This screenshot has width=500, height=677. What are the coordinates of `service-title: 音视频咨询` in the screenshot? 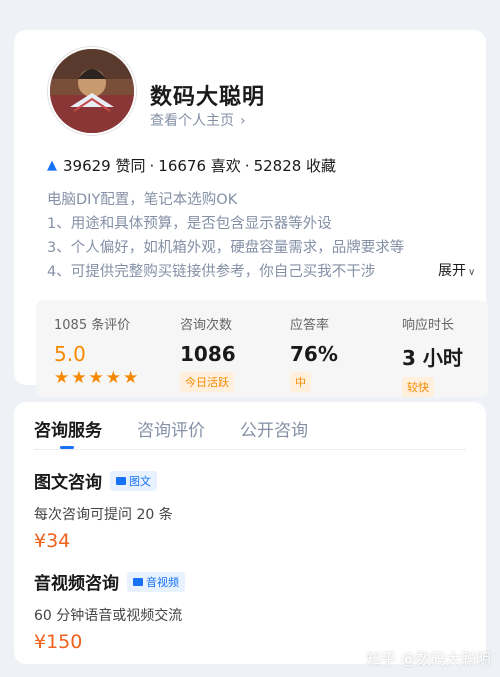 It's located at (76, 584).